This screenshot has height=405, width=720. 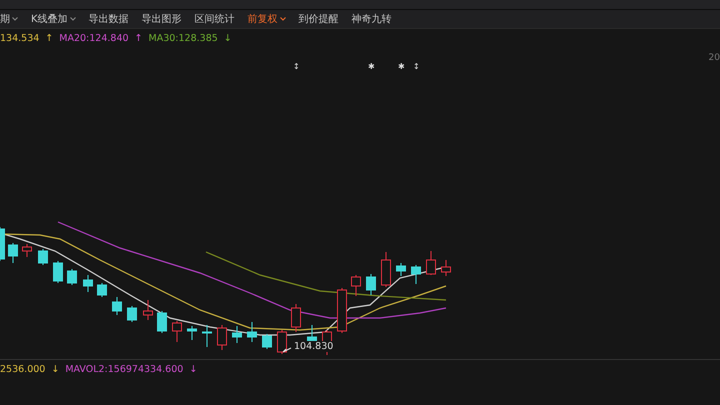 I want to click on toolbar-item: 导出数据, so click(x=108, y=19).